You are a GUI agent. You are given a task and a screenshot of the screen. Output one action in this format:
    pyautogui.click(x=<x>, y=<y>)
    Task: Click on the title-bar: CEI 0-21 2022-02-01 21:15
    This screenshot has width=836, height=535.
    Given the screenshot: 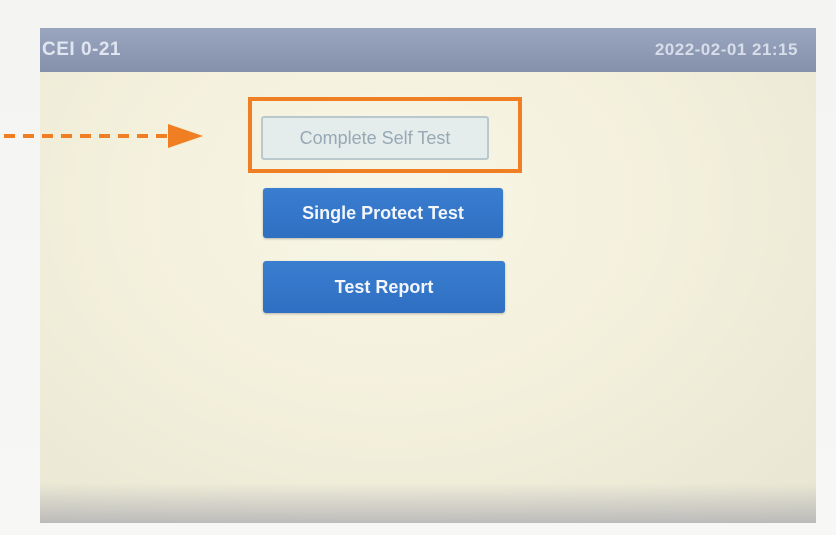 What is the action you would take?
    pyautogui.click(x=428, y=50)
    